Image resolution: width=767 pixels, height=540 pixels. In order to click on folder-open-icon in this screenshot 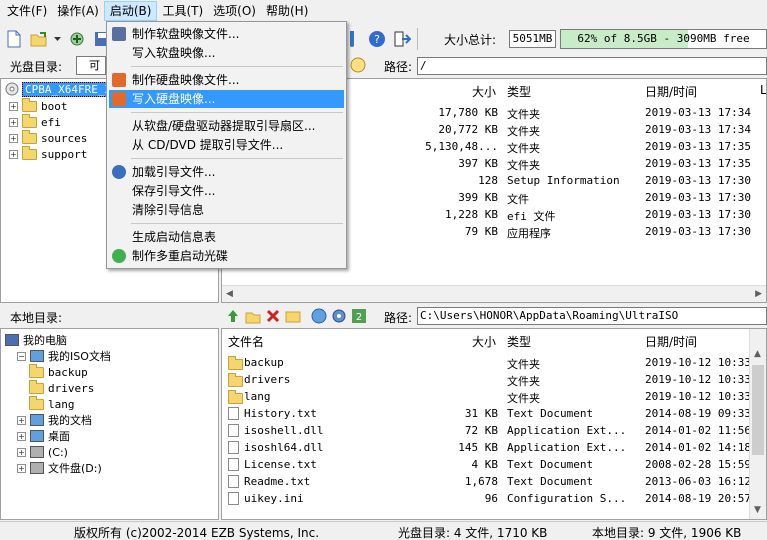, I will do `click(293, 317)`.